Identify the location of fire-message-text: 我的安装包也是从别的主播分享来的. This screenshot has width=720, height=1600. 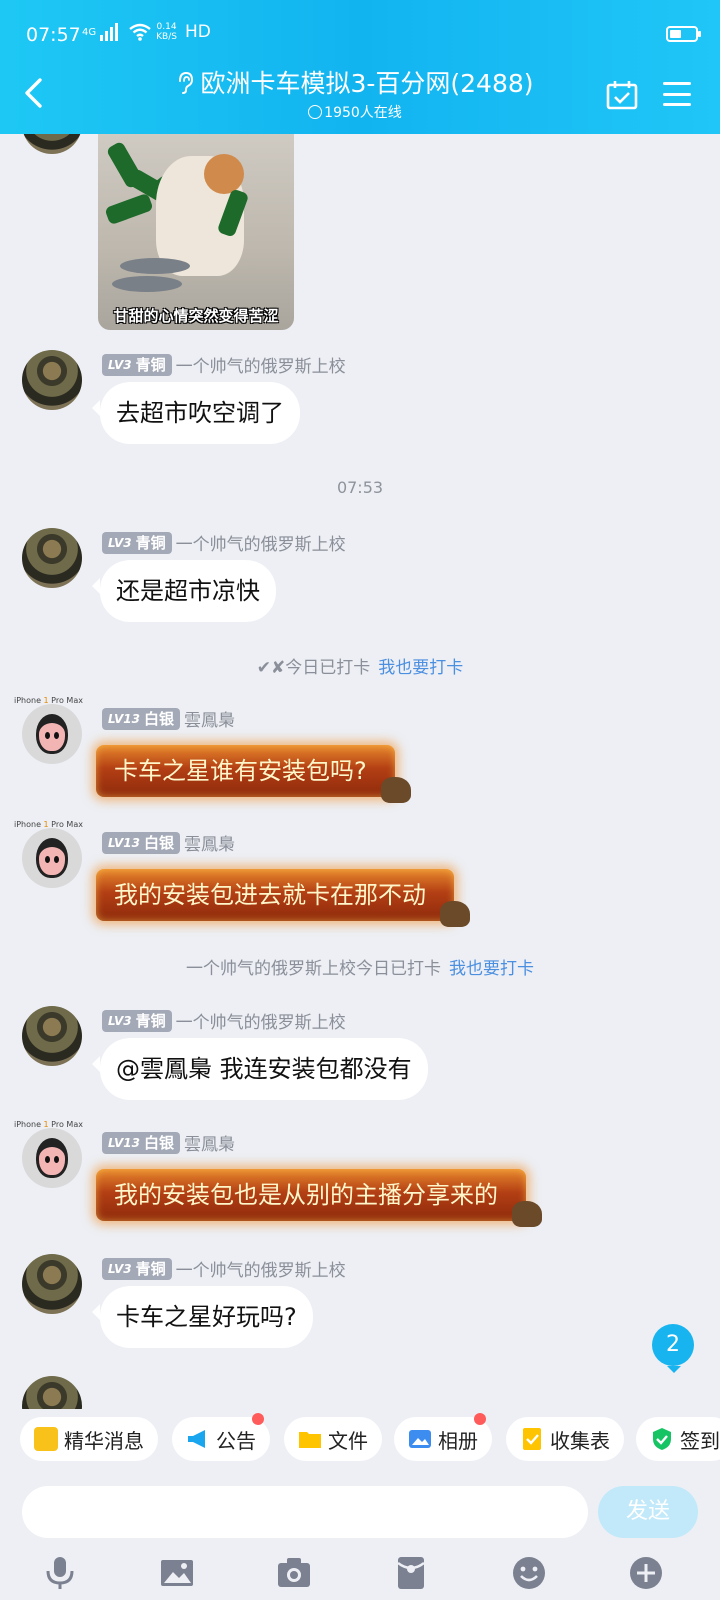
(306, 1195).